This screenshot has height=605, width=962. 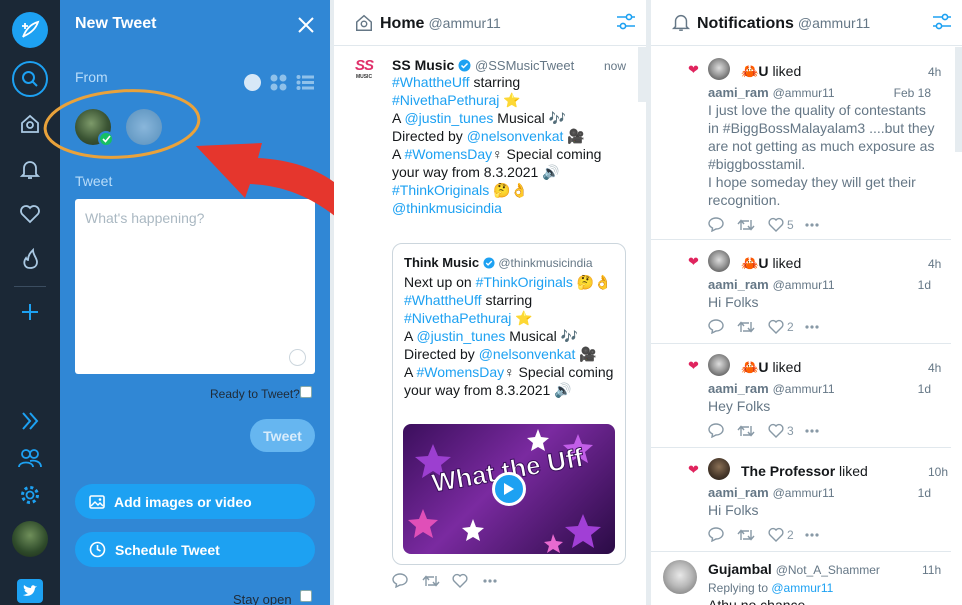 I want to click on liked-tweet-line: #biggbosstamil., so click(x=757, y=164).